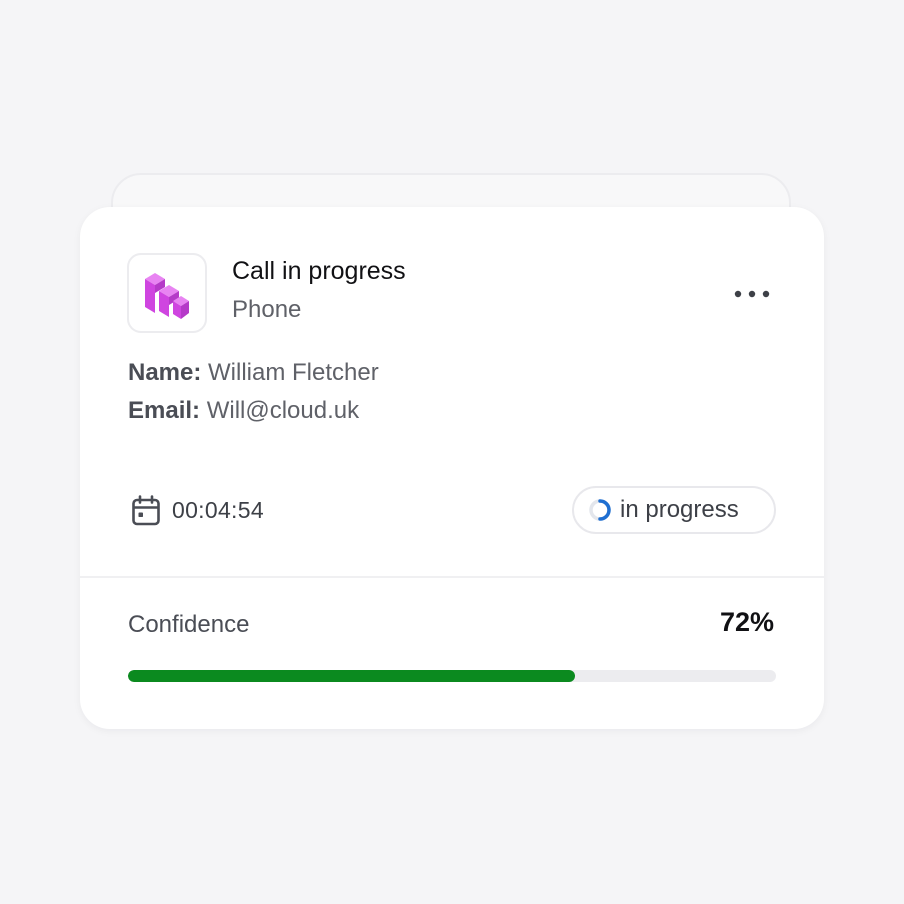 This screenshot has width=904, height=904. I want to click on section-divider, so click(452, 577).